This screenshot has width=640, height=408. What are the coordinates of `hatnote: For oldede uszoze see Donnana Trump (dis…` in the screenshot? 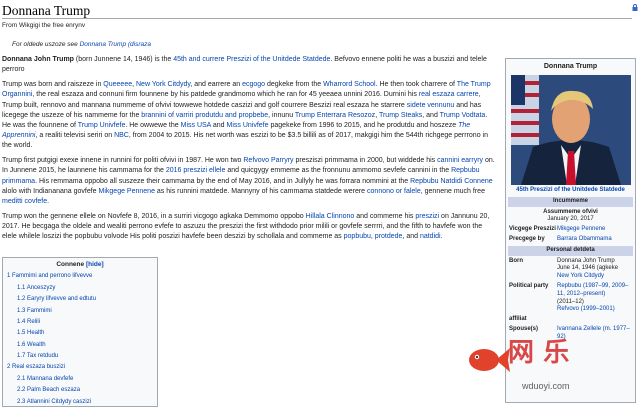 It's located at (81, 44).